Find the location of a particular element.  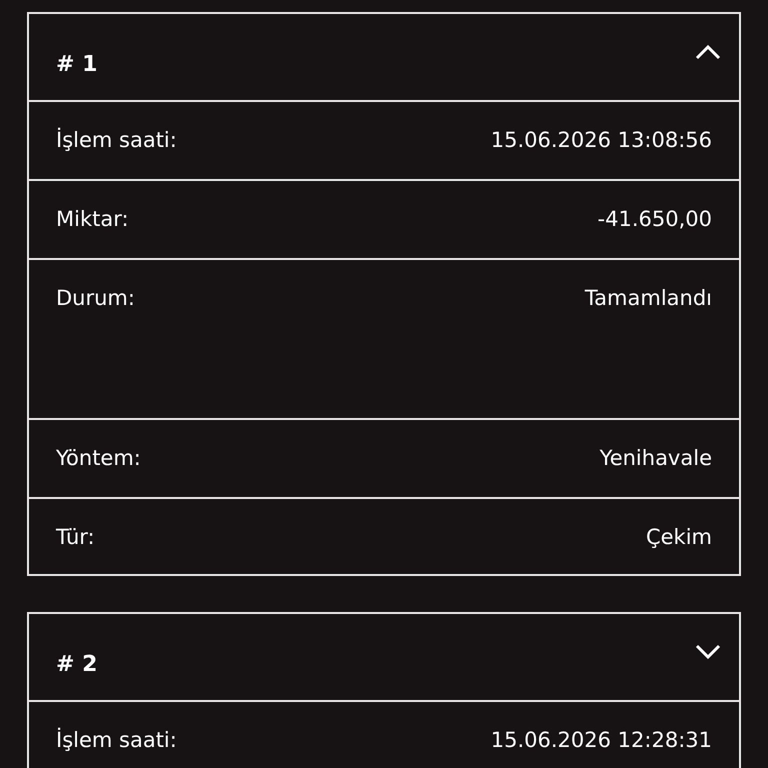

field-value: 15.06.2026 13:08:56 is located at coordinates (601, 140).